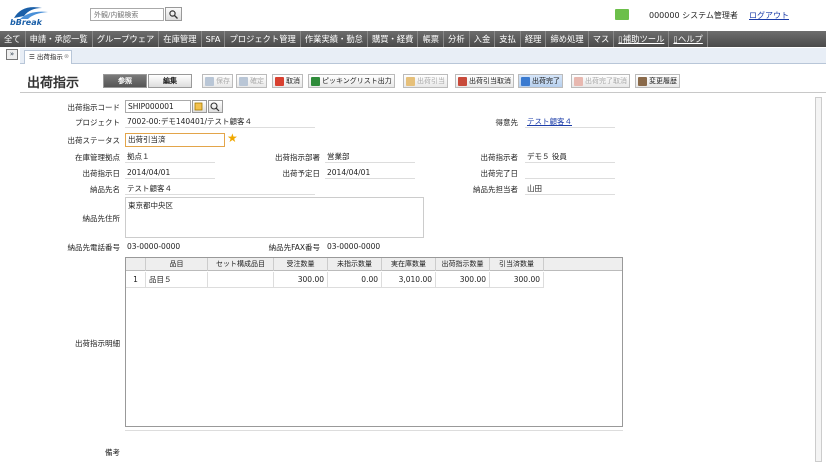 This screenshot has width=826, height=464. Describe the element at coordinates (241, 264) in the screenshot. I see `grid-header-set: セット構成品目` at that location.